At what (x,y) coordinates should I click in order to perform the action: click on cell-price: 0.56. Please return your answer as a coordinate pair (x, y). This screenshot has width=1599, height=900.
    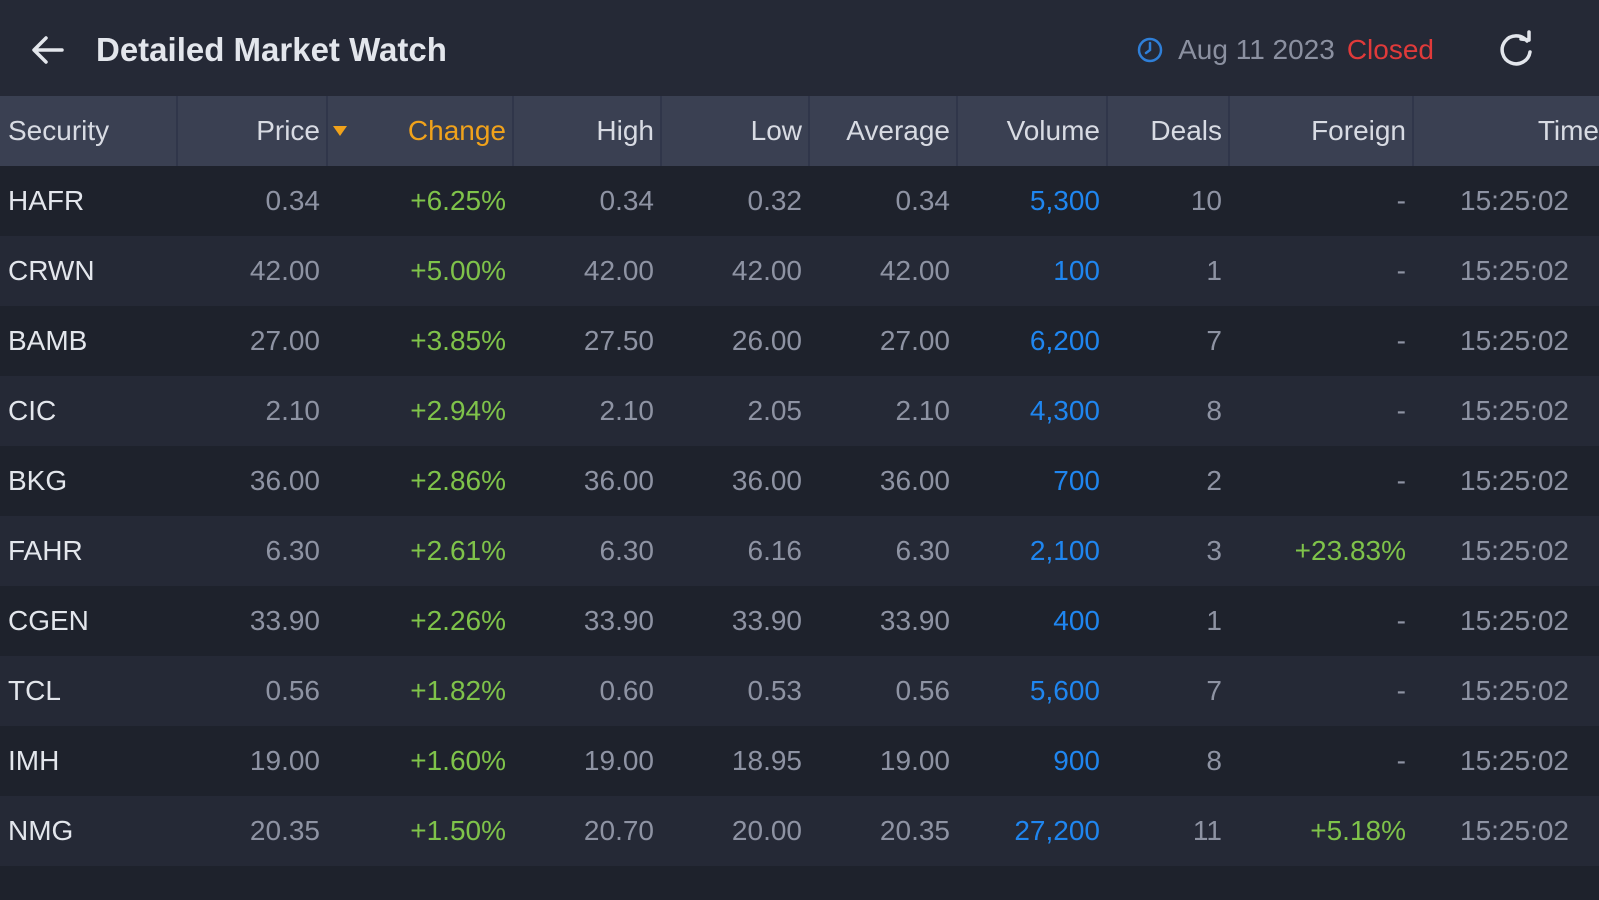
    Looking at the image, I should click on (293, 690).